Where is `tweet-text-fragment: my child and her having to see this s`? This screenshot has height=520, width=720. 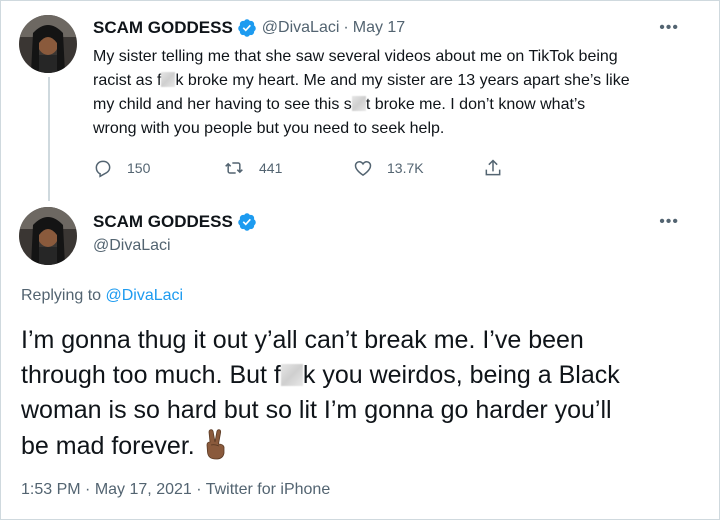 tweet-text-fragment: my child and her having to see this s is located at coordinates (222, 104).